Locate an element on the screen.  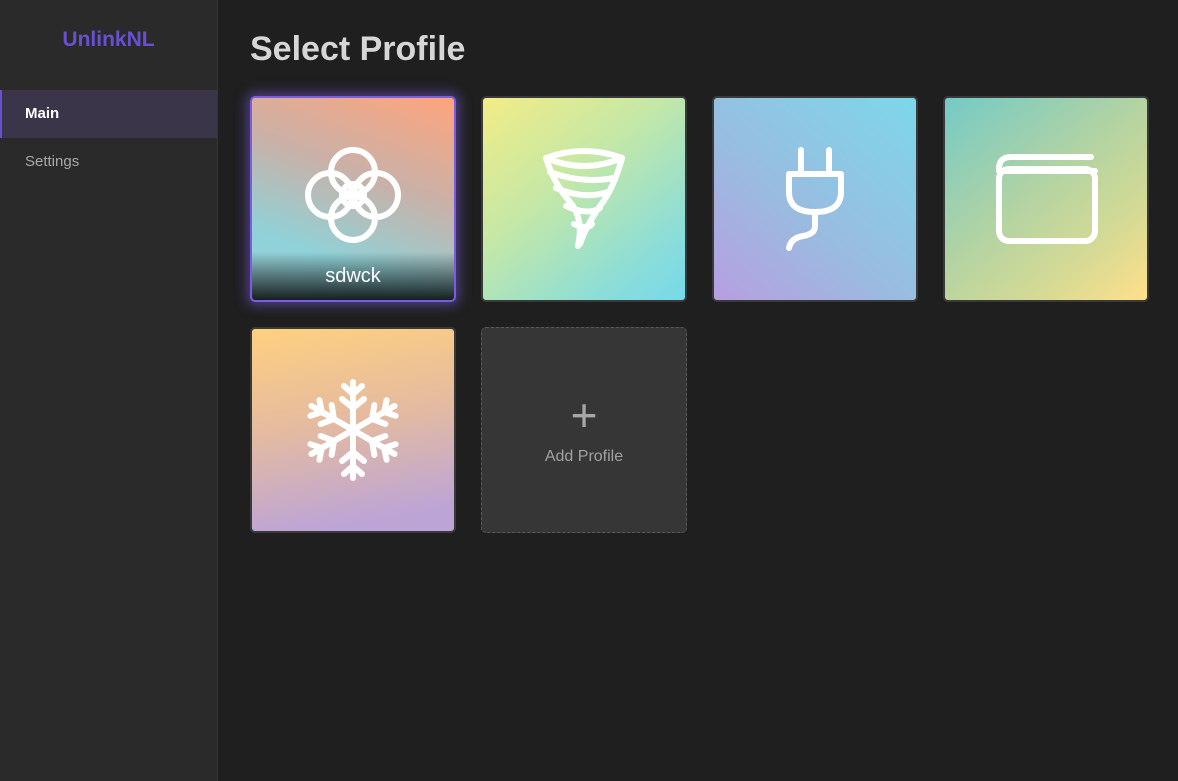
sidebar-item-main: Main is located at coordinates (108, 114).